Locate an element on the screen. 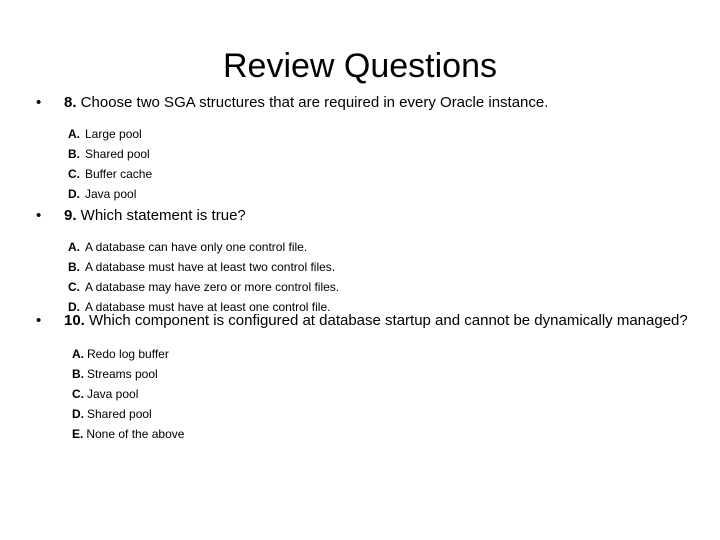 This screenshot has height=540, width=720. list-item: D. Java pool is located at coordinates (394, 194).